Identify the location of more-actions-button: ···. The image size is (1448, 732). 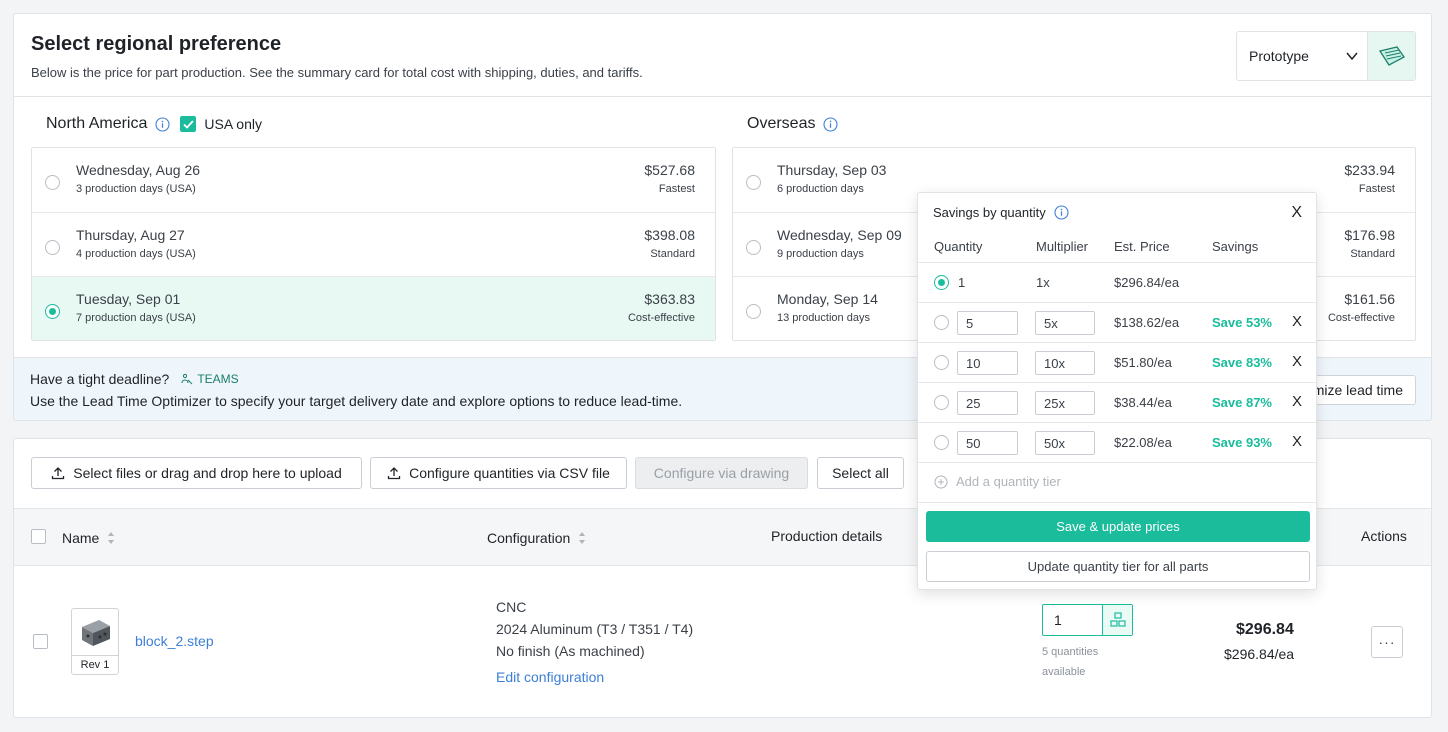
(1387, 642).